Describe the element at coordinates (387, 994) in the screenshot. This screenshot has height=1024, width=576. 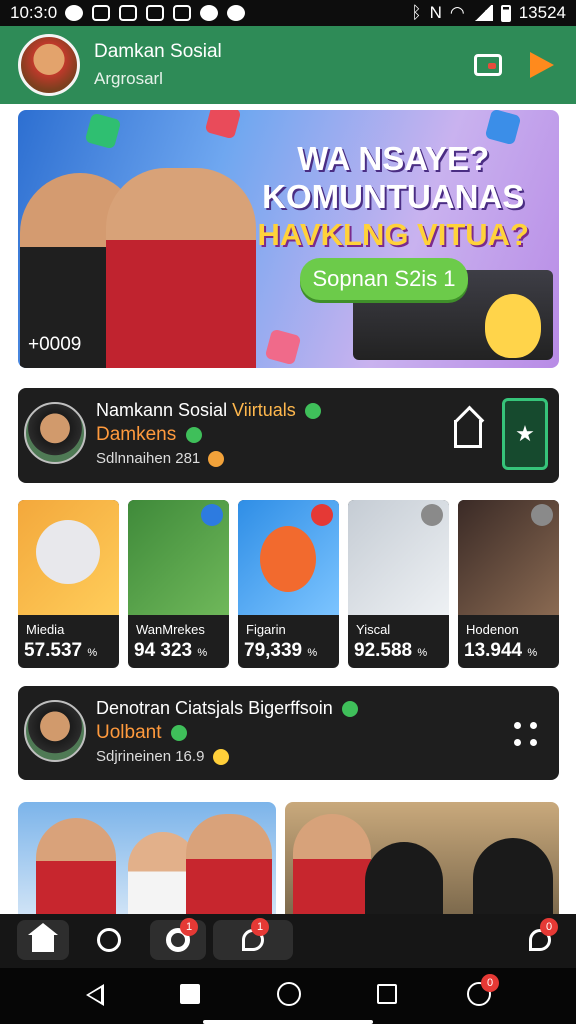
I see `recents-icon` at that location.